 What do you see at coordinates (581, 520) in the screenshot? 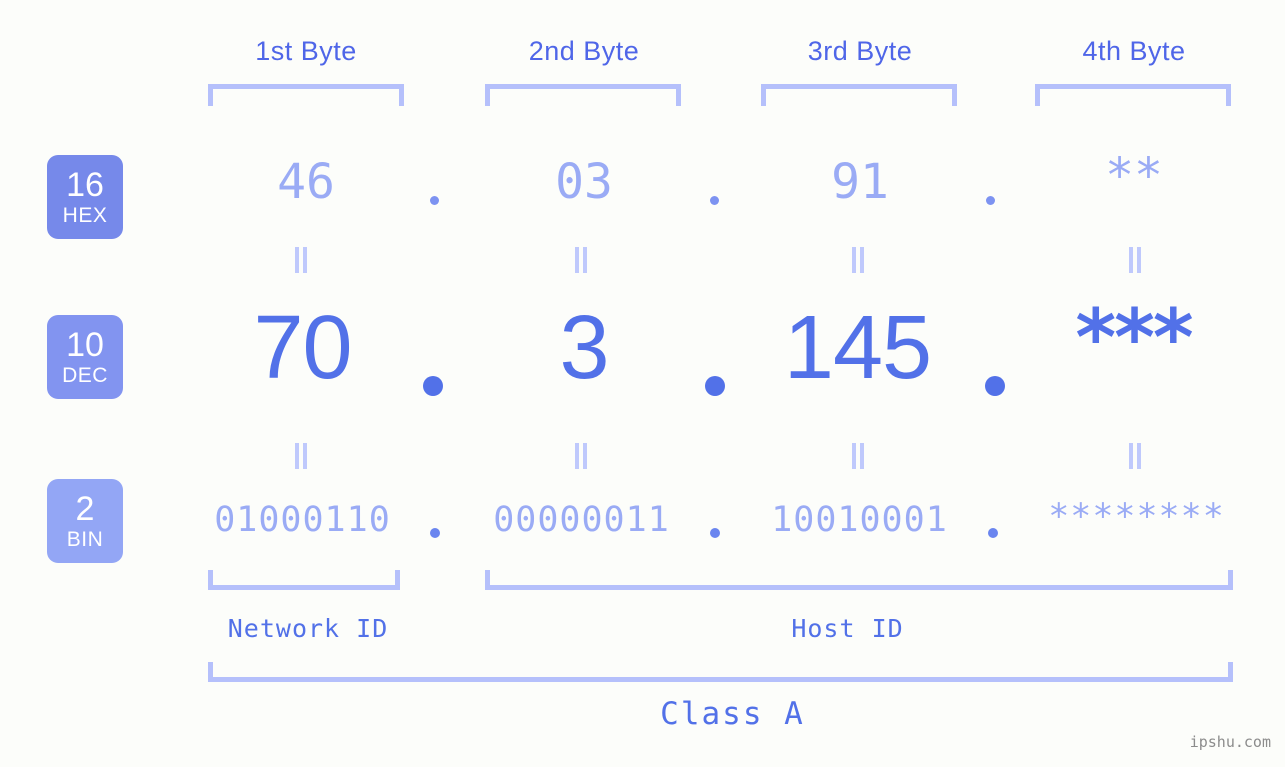
I see `bin-byte-2: 00000011` at bounding box center [581, 520].